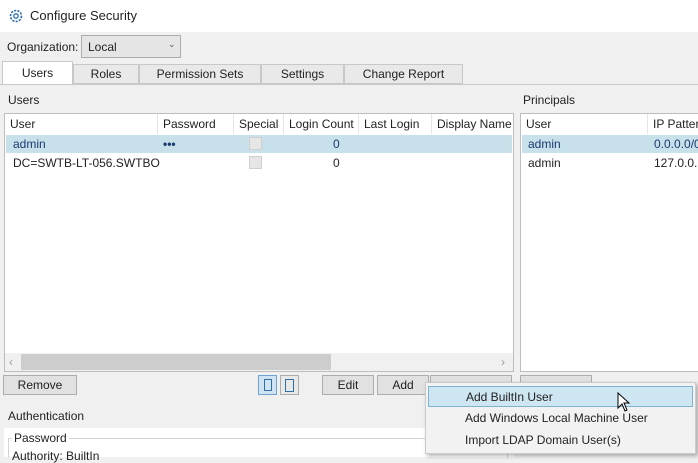  I want to click on column-header-password: Password, so click(196, 124).